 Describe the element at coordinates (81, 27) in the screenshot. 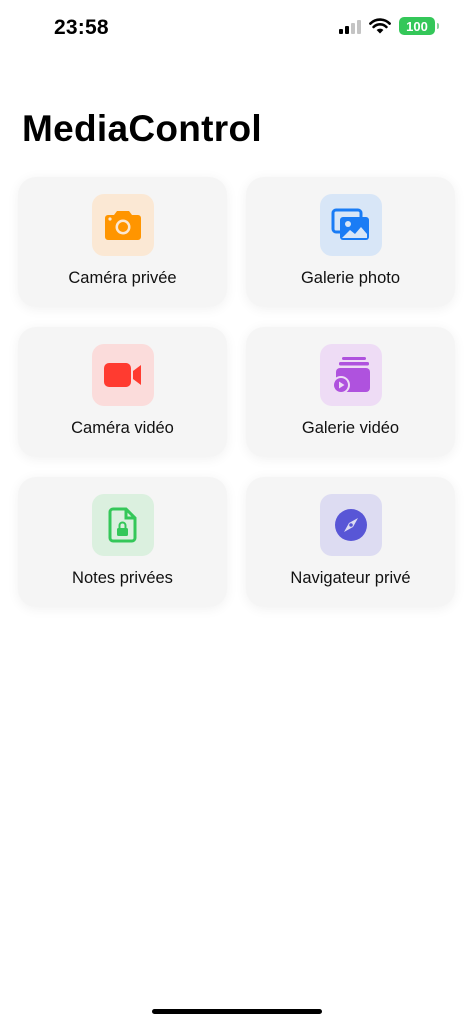

I see `status-time: 23:58` at that location.